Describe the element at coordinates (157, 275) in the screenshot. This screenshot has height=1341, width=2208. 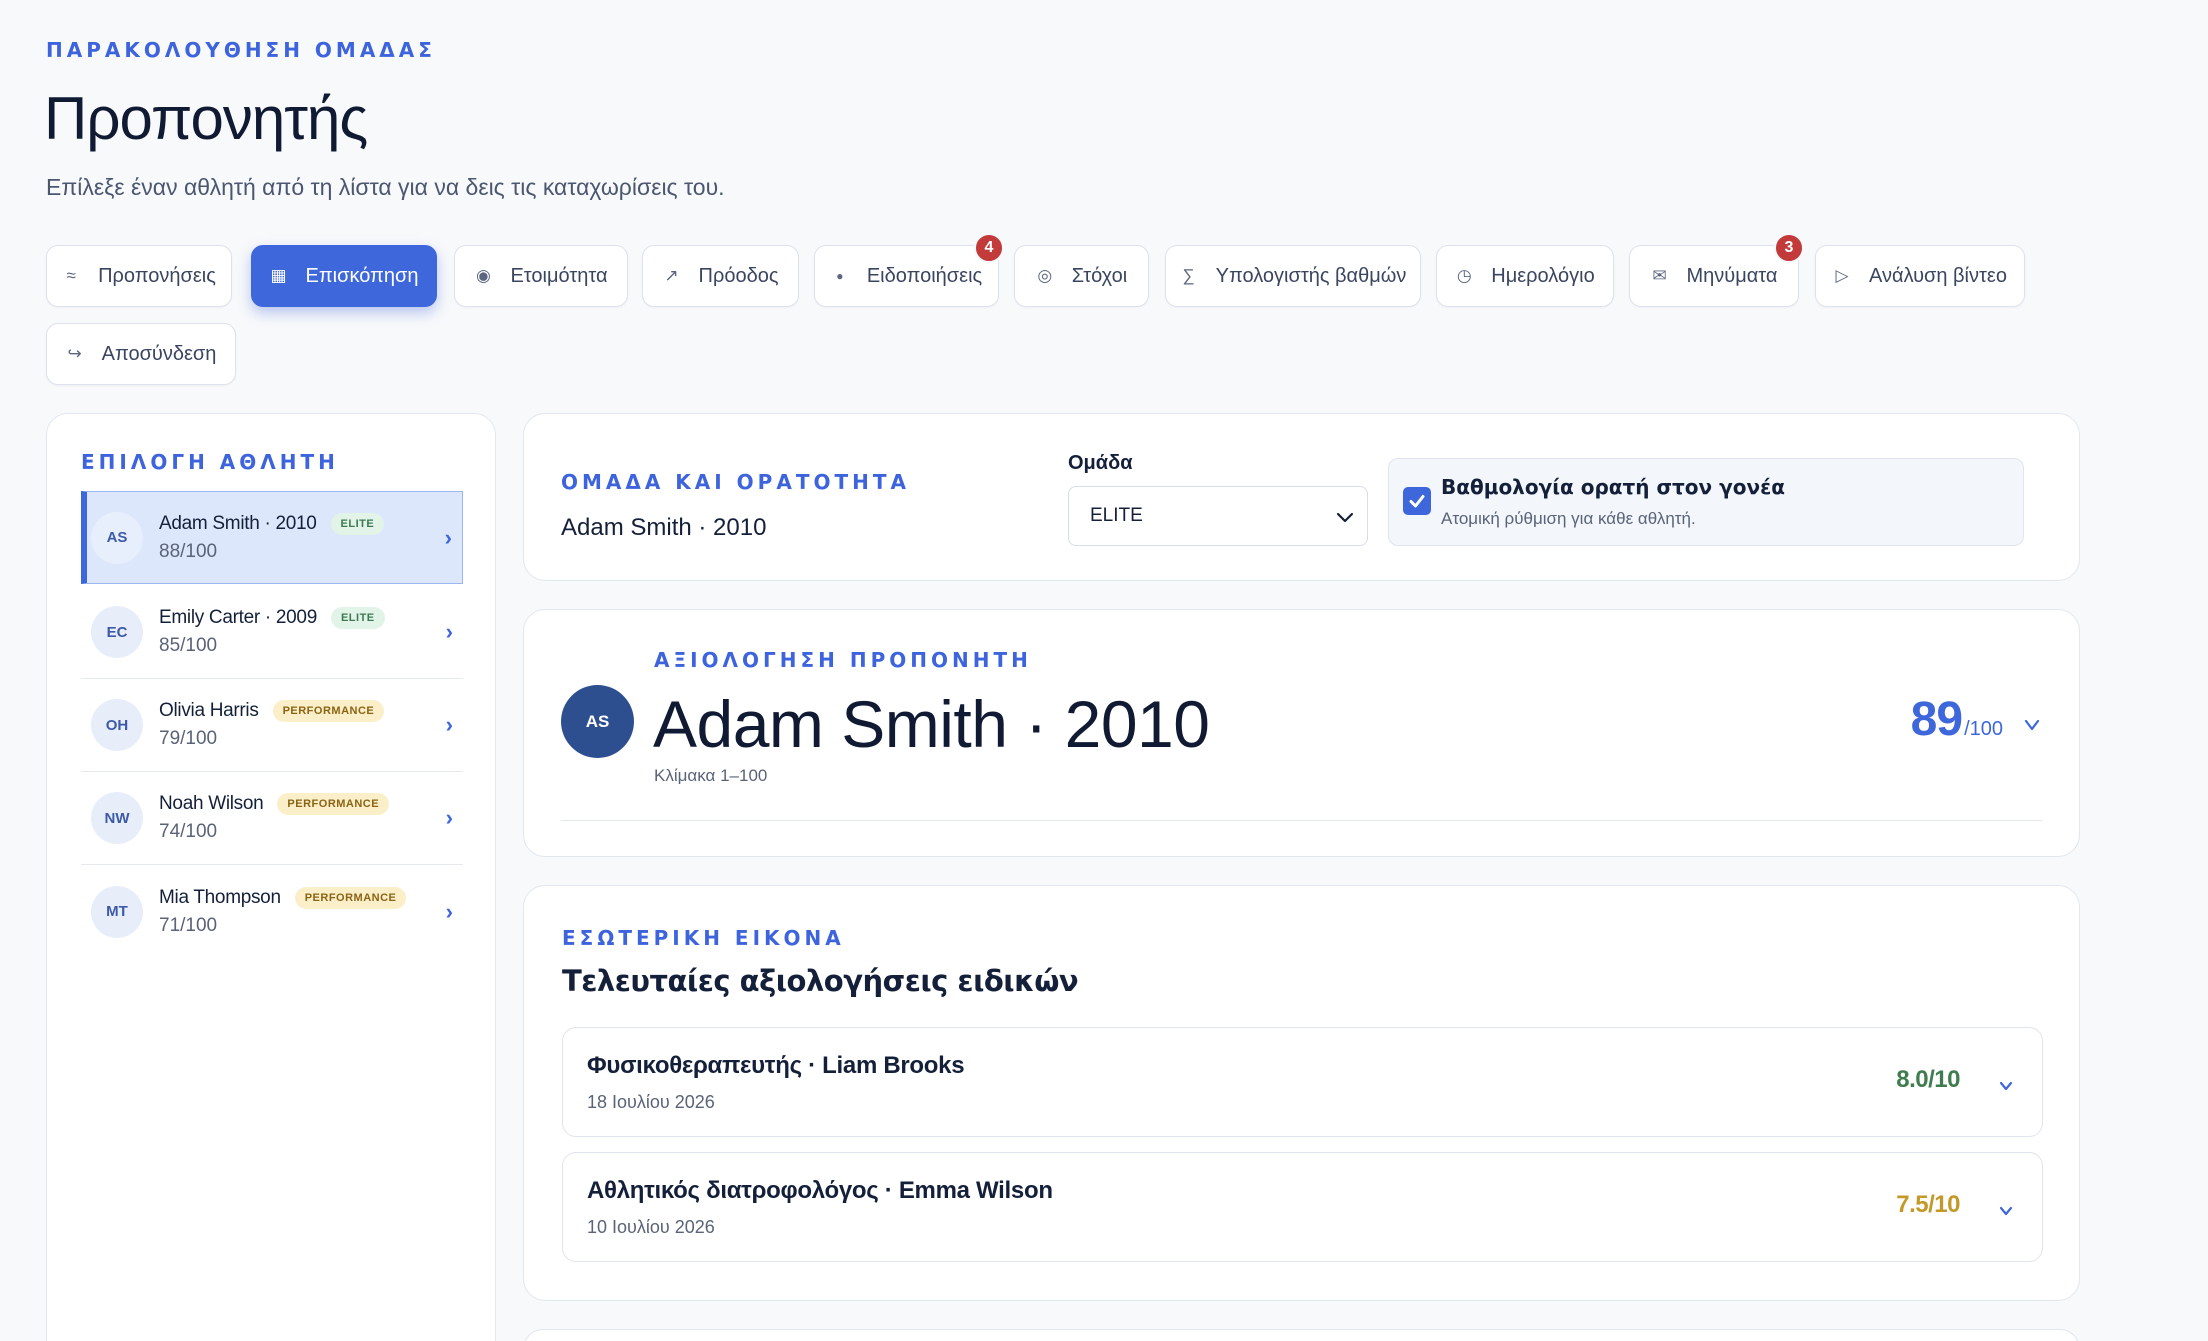
I see `nav-label: Προπονήσεις` at that location.